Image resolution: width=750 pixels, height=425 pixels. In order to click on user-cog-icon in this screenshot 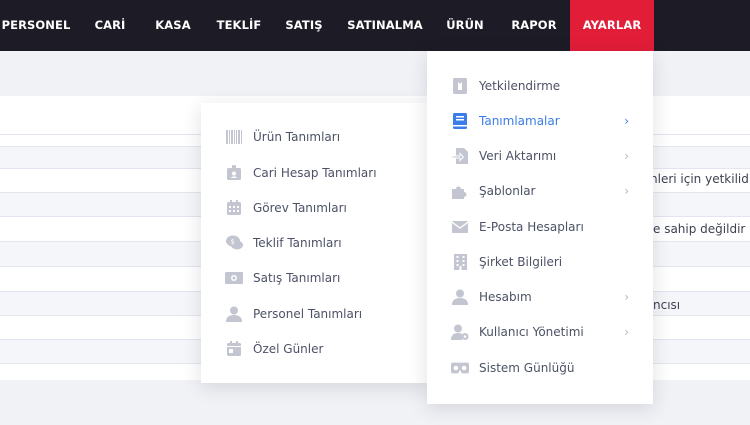, I will do `click(460, 332)`.